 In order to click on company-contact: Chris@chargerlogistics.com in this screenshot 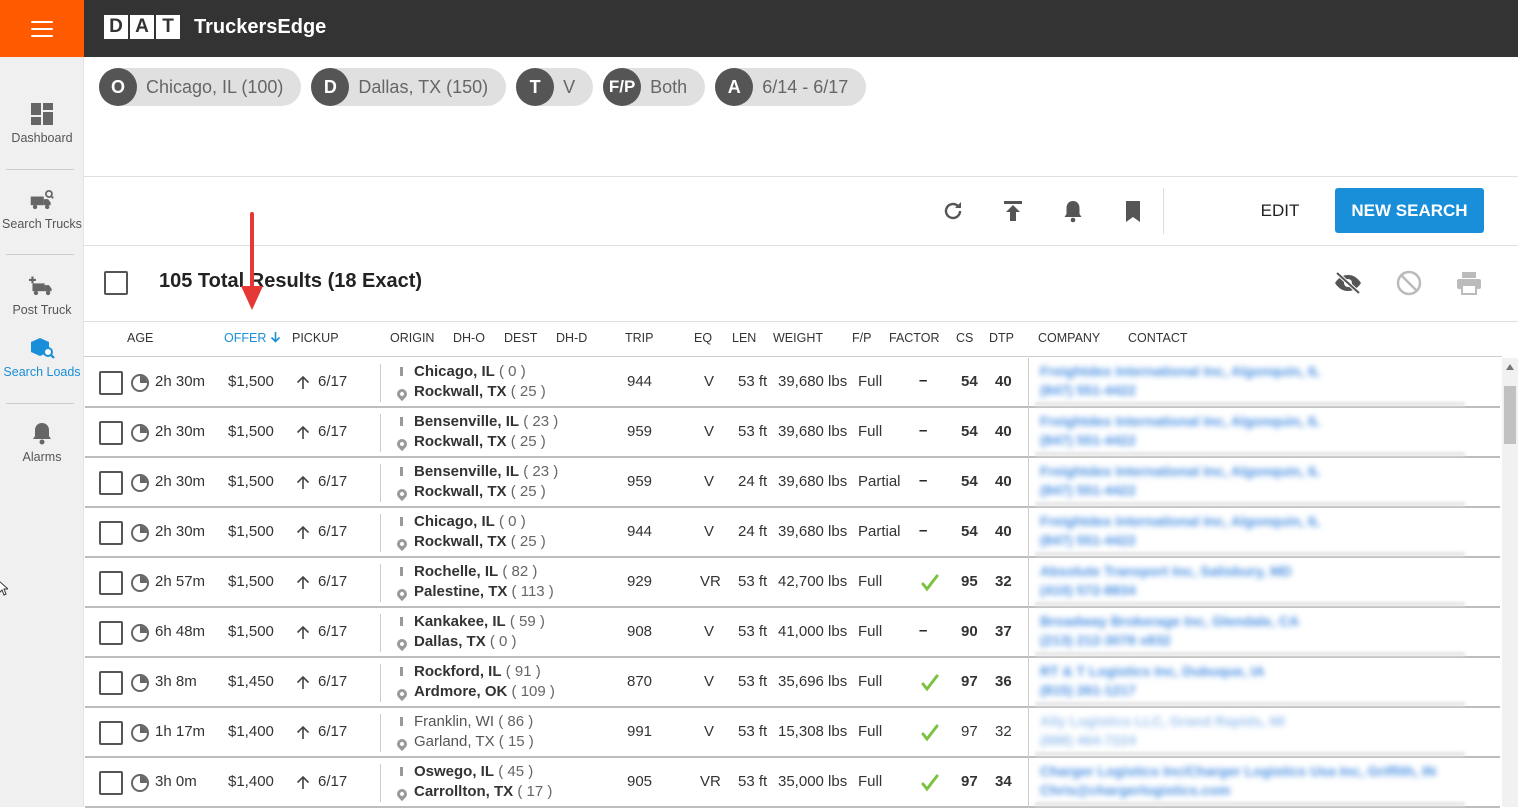, I will do `click(1135, 790)`.